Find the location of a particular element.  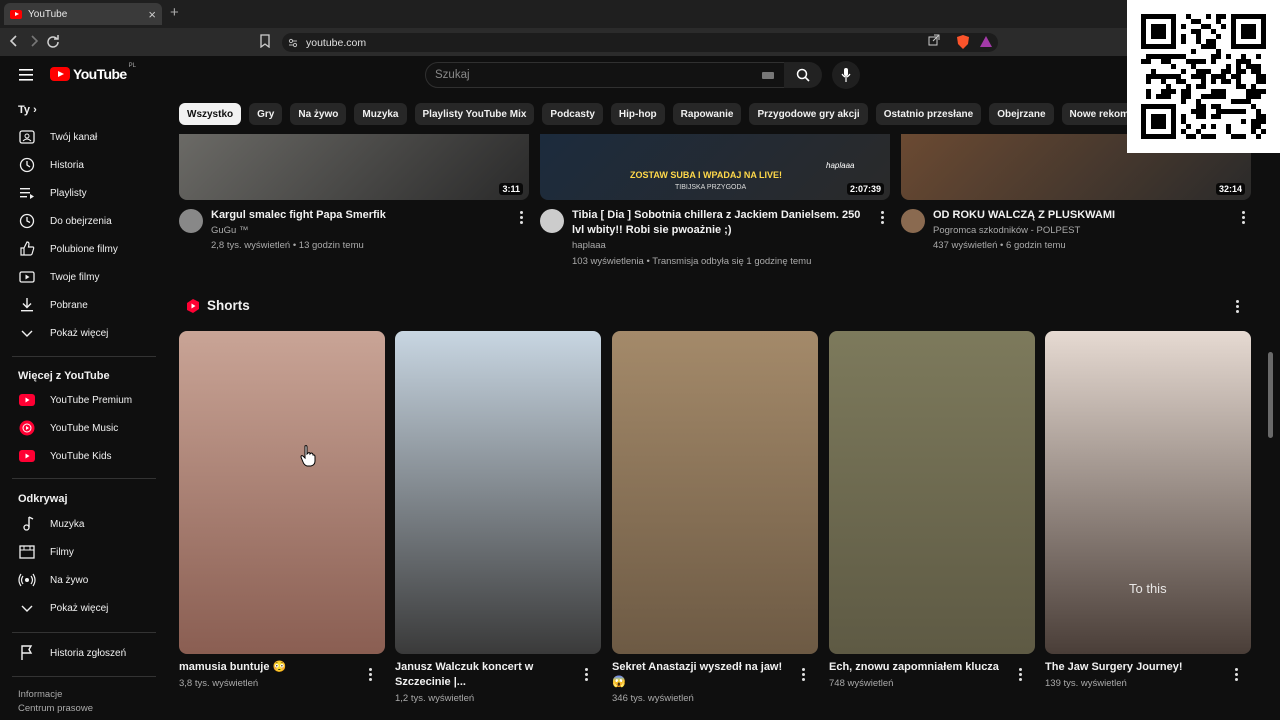

short-title: The Jaw Surgery Journey! is located at coordinates (1137, 667).